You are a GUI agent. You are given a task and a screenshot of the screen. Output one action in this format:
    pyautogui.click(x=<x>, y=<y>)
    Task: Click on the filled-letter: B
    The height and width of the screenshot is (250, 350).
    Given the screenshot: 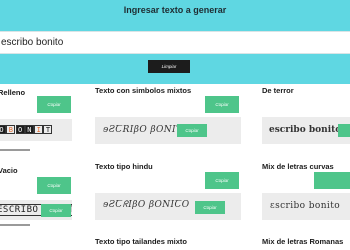 What is the action you would take?
    pyautogui.click(x=11, y=129)
    